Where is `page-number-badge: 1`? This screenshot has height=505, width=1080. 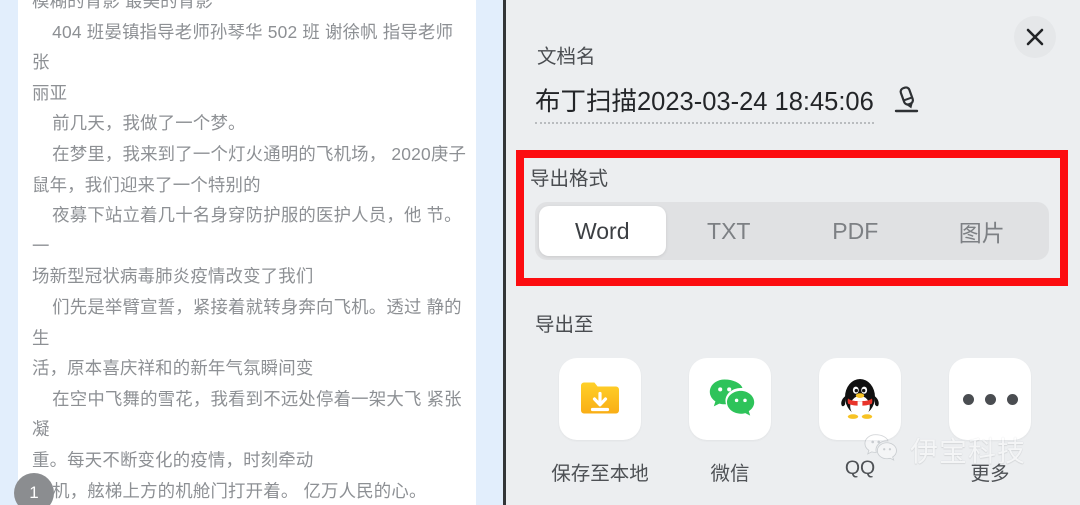 page-number-badge: 1 is located at coordinates (34, 489).